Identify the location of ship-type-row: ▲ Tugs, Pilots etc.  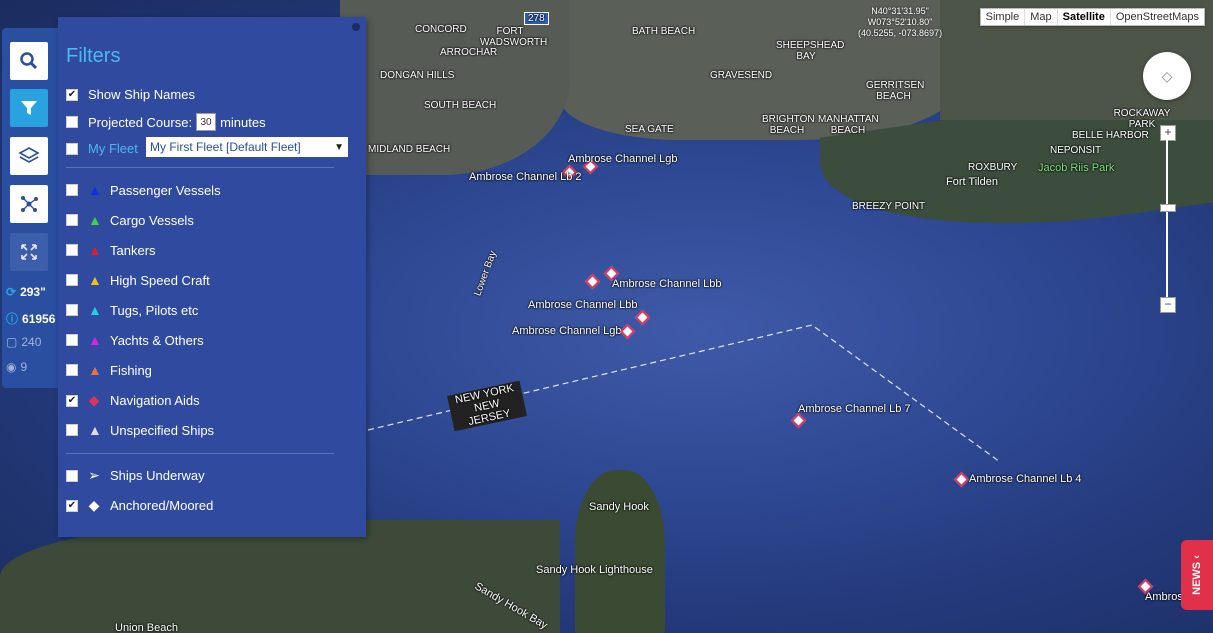
(132, 310).